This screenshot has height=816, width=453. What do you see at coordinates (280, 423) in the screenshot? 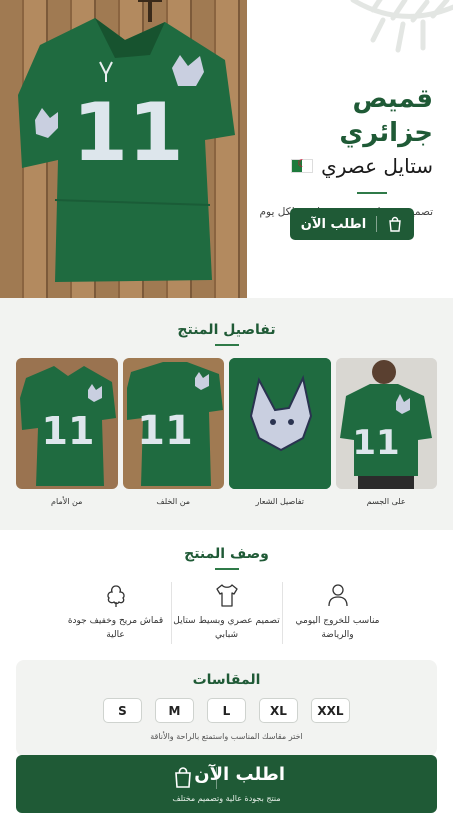
I see `thumb-logo` at bounding box center [280, 423].